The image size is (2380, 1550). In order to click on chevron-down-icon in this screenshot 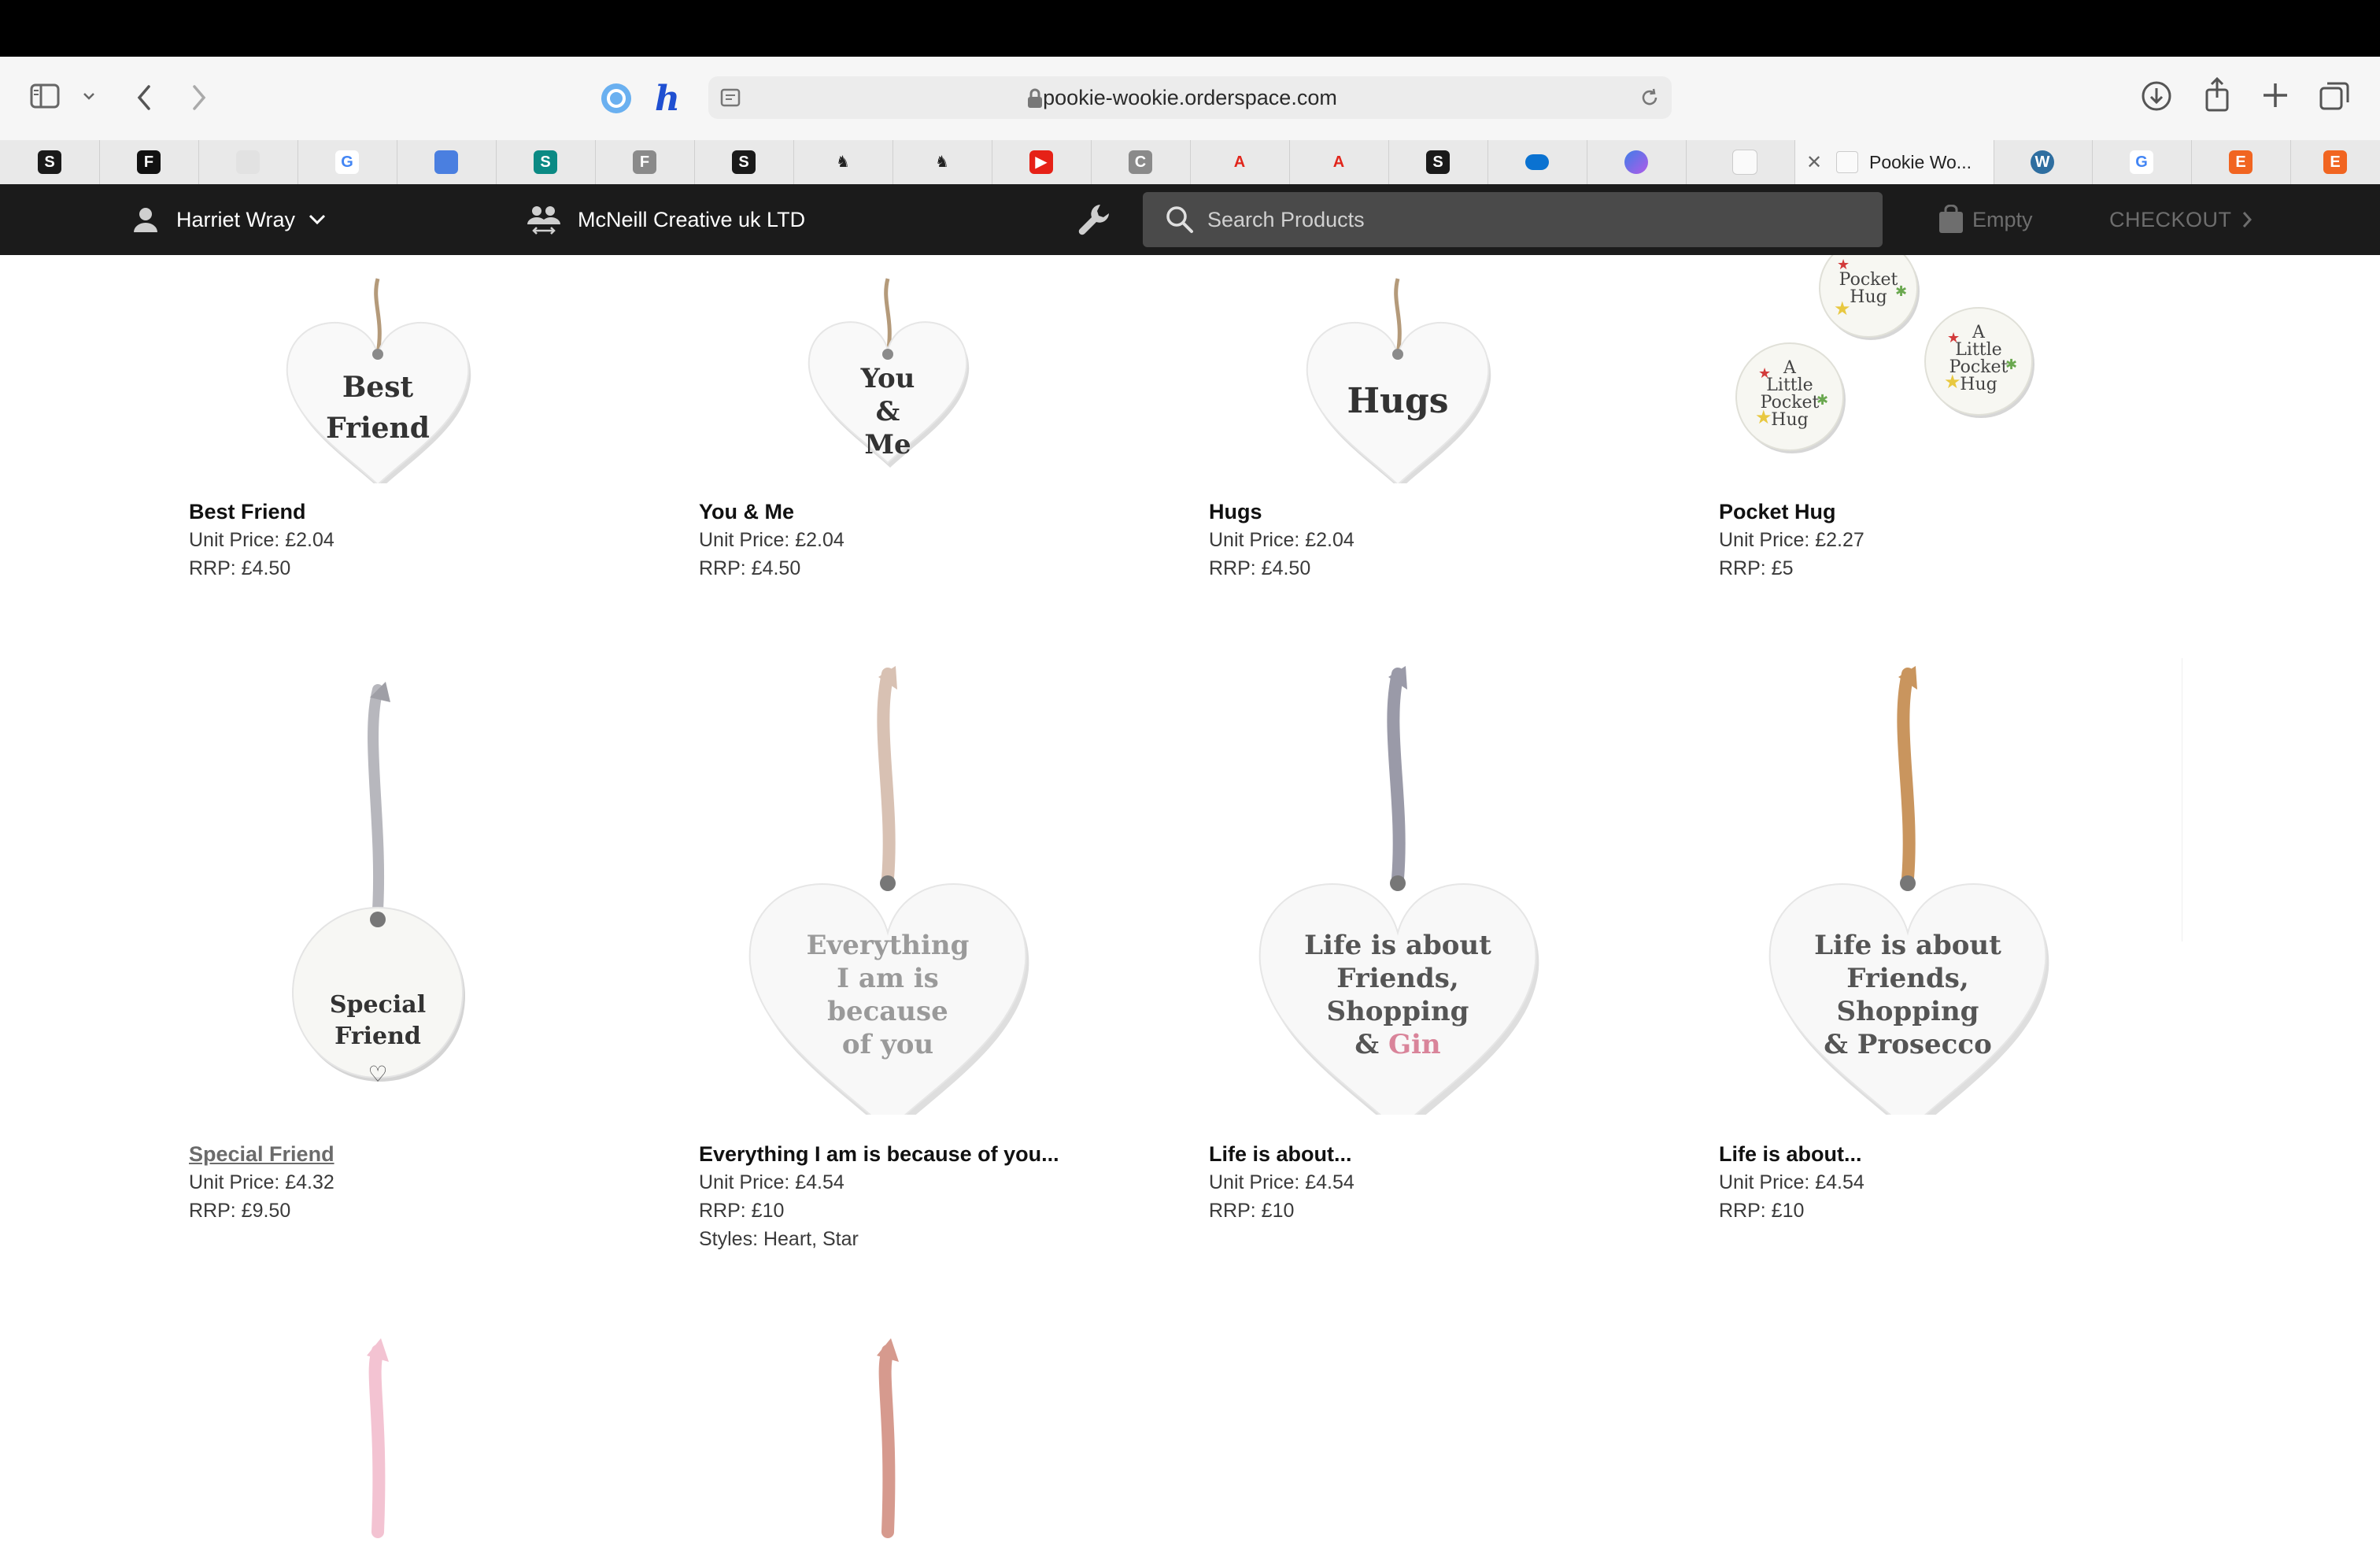, I will do `click(89, 96)`.